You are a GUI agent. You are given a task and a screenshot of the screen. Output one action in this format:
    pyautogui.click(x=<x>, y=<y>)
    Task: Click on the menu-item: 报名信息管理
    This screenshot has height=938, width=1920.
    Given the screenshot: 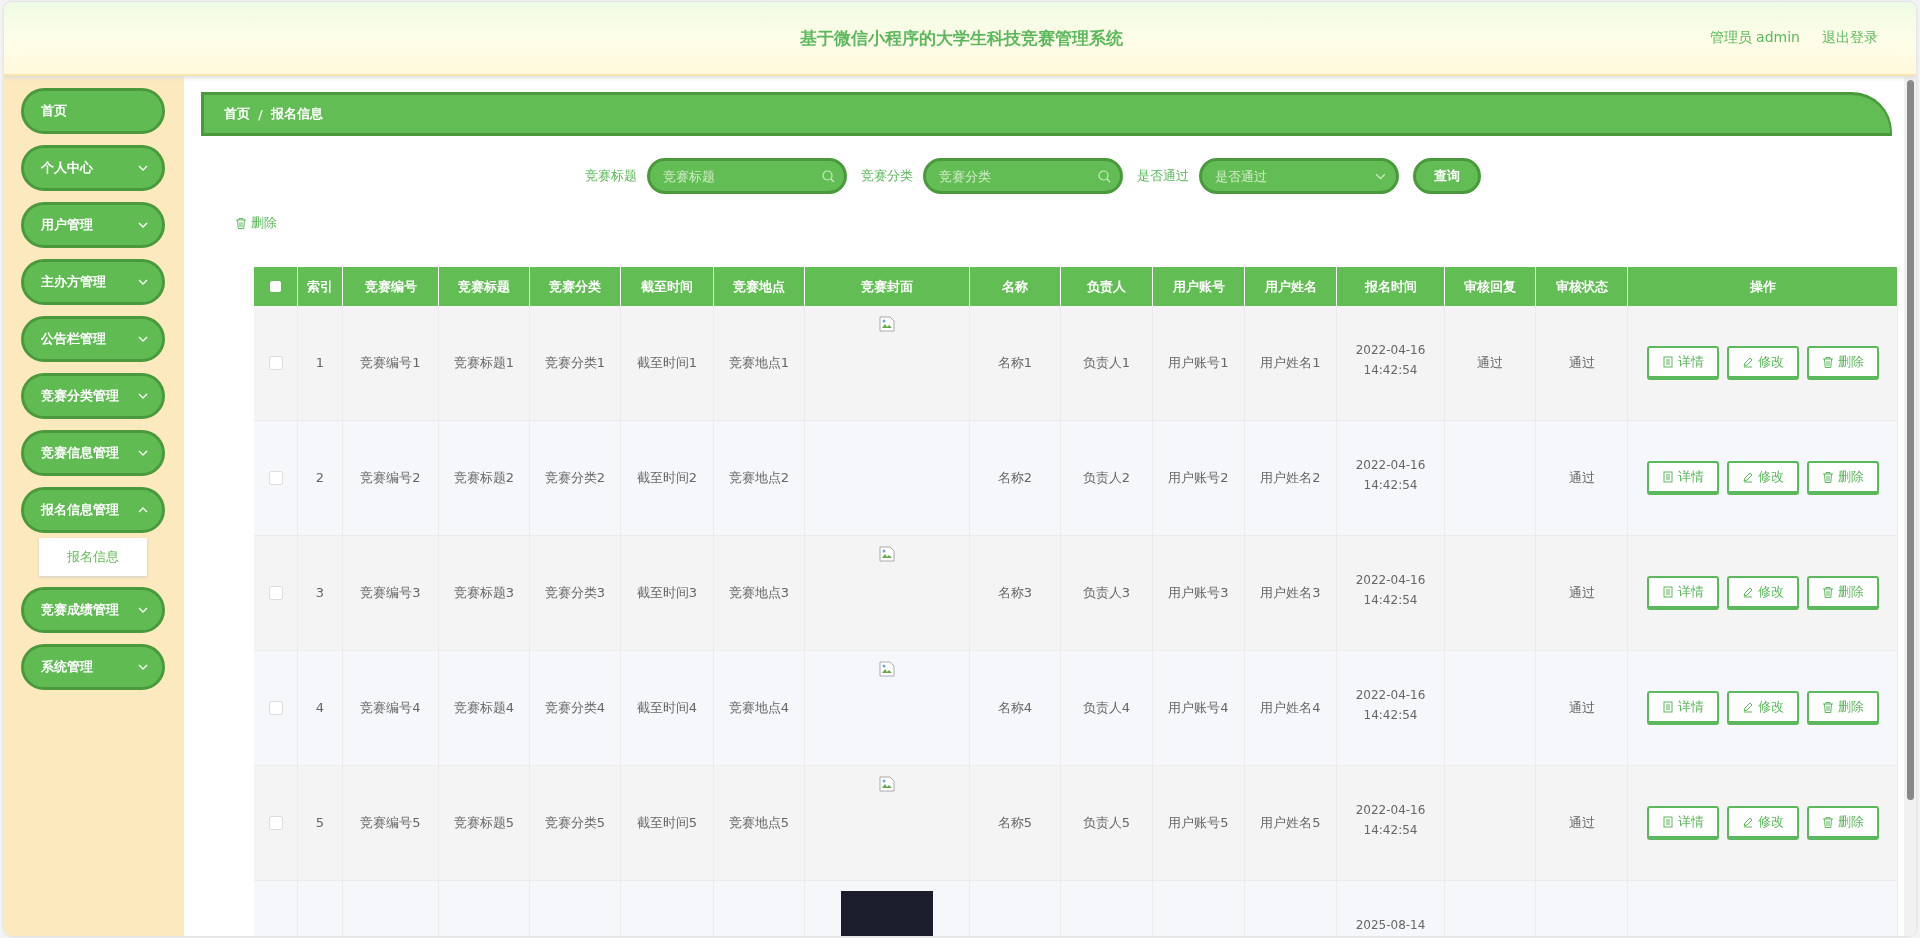 What is the action you would take?
    pyautogui.click(x=93, y=510)
    